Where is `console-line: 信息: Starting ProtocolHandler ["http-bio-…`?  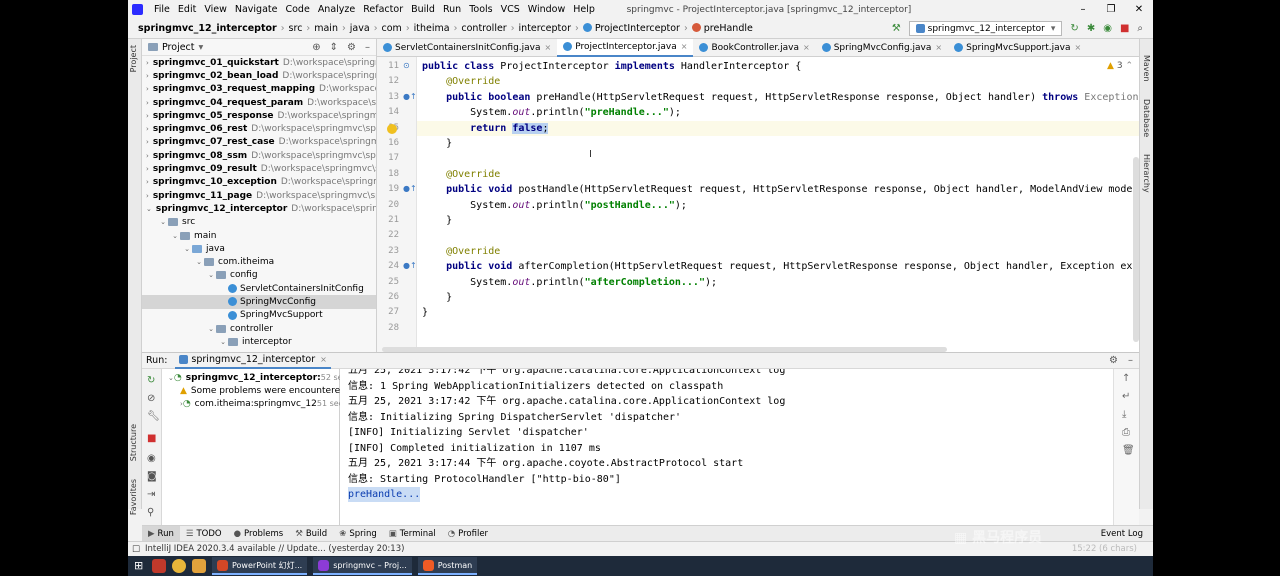
console-line: 信息: Starting ProtocolHandler ["http-bio-… is located at coordinates (484, 479).